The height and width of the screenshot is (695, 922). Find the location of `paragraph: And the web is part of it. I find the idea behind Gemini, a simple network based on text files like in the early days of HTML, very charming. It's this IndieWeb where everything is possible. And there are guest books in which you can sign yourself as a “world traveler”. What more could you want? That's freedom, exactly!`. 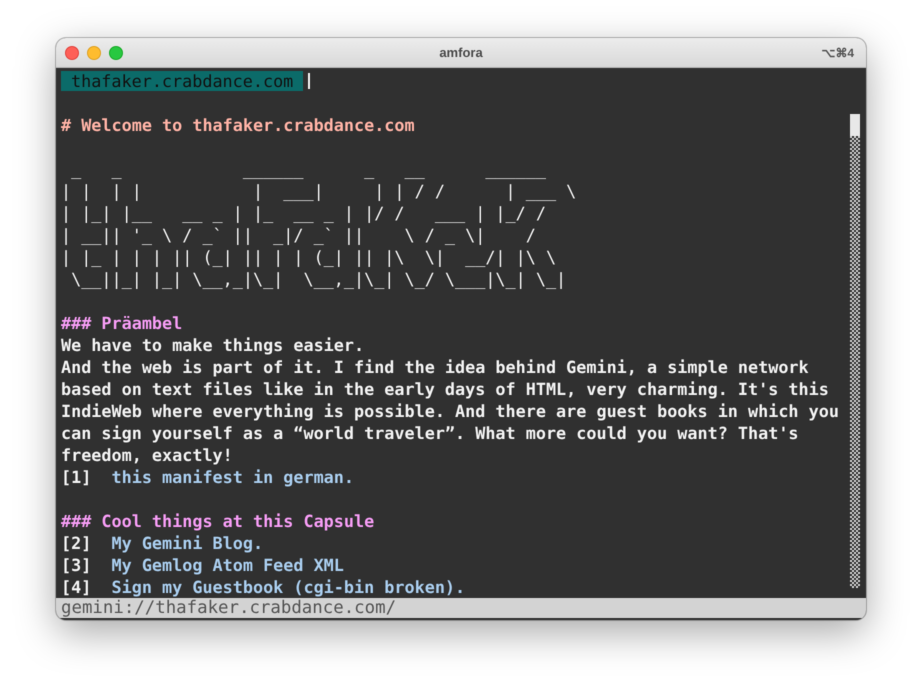

paragraph: And the web is part of it. I find the idea behind Gemini, a simple network based on text files like in the early days of HTML, very charming. It's this IndieWeb where everything is possible. And there are guest books in which you can sign yourself as a “world traveler”. What more could you want? That's freedom, exactly! is located at coordinates (450, 411).